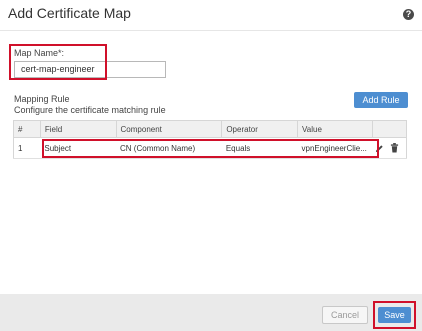  I want to click on pencil-icon, so click(379, 148).